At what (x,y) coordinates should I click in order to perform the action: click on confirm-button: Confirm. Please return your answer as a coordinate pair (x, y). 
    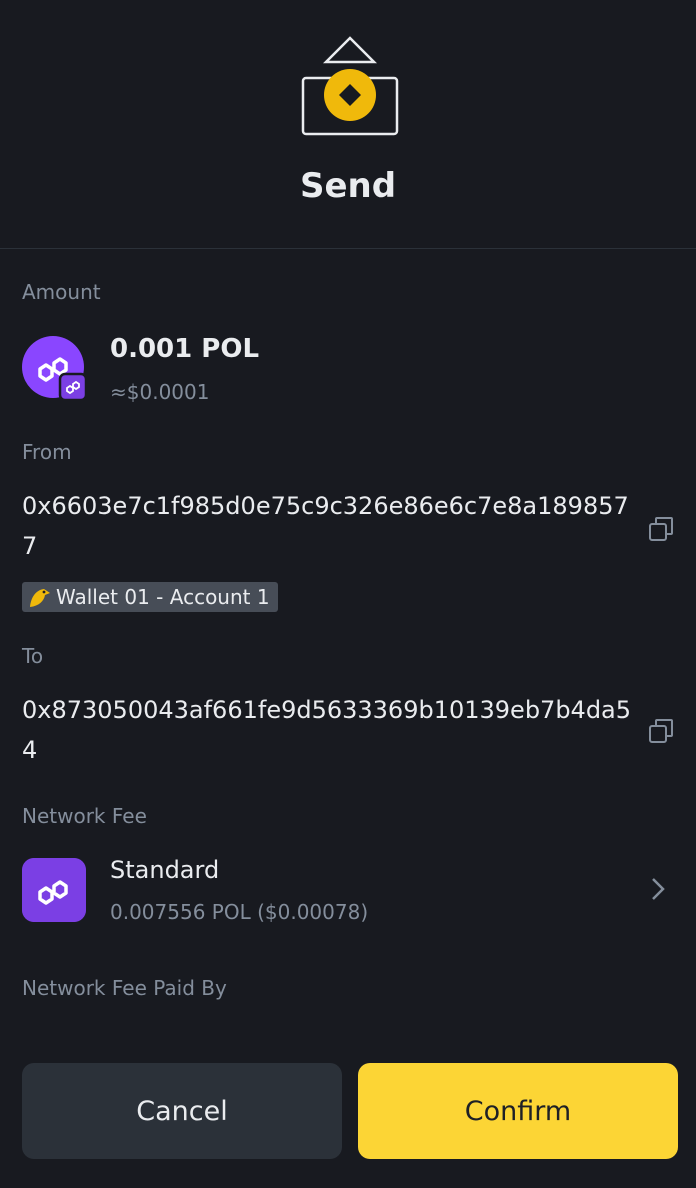
    Looking at the image, I should click on (518, 1111).